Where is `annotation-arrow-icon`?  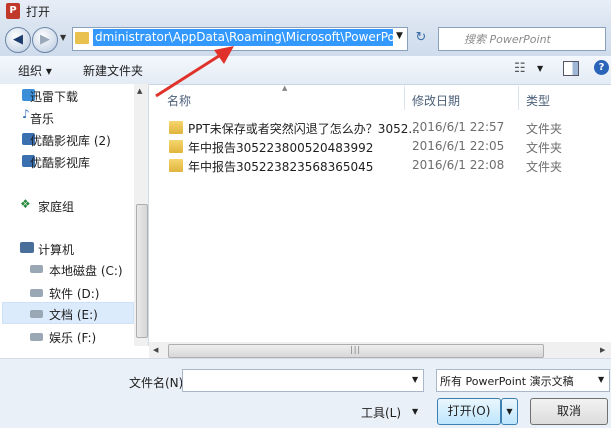
annotation-arrow-icon is located at coordinates (194, 72).